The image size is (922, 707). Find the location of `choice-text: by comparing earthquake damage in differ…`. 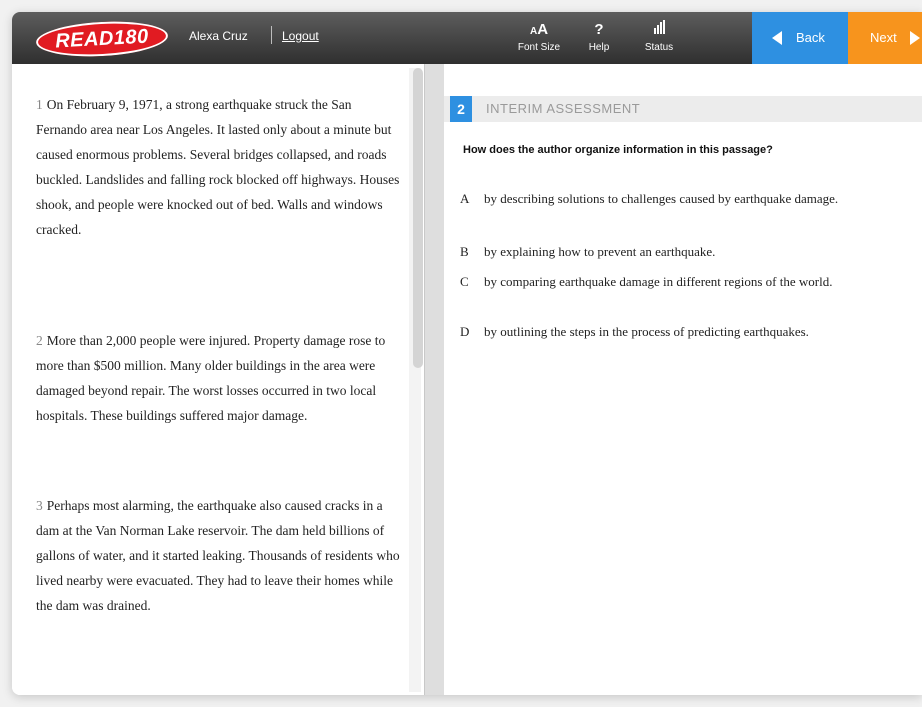

choice-text: by comparing earthquake damage in differ… is located at coordinates (658, 281).